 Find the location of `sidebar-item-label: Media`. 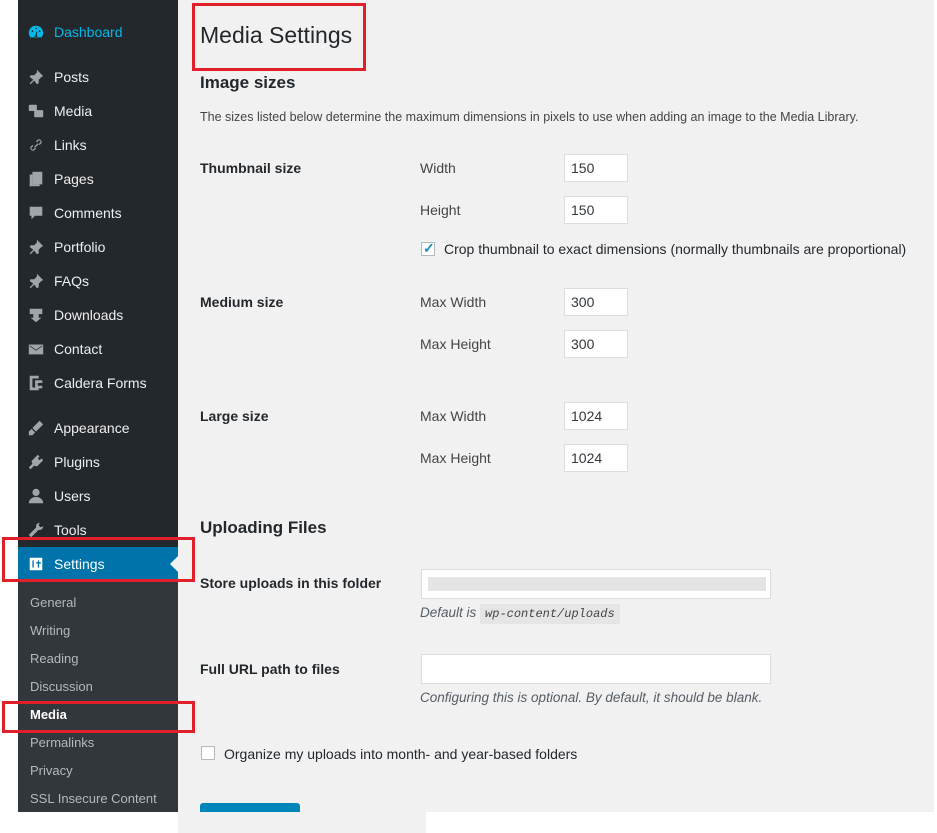

sidebar-item-label: Media is located at coordinates (73, 111).